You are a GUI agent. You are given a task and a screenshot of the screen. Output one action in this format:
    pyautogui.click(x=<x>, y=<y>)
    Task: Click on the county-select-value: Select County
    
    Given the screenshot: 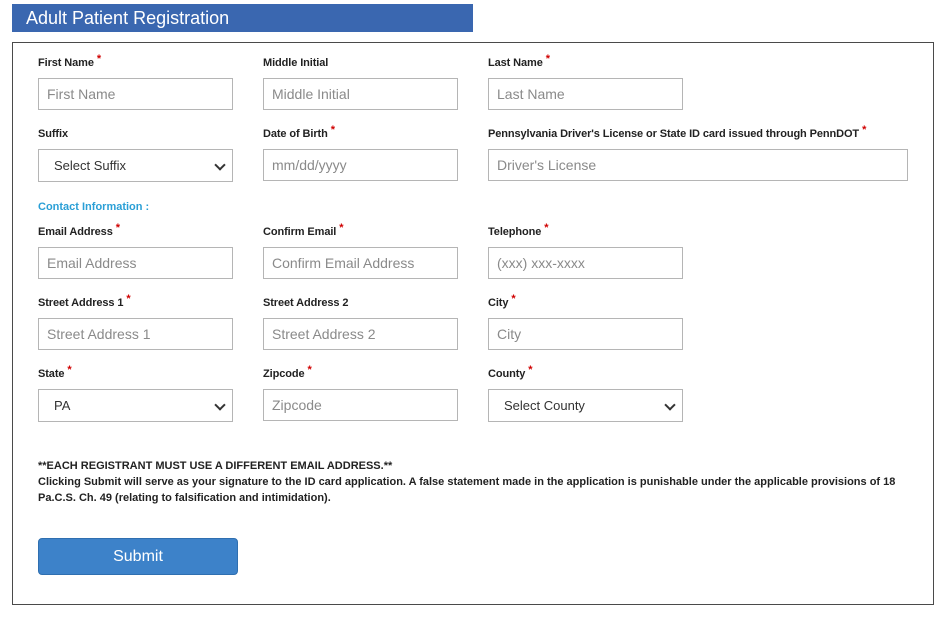 What is the action you would take?
    pyautogui.click(x=544, y=405)
    